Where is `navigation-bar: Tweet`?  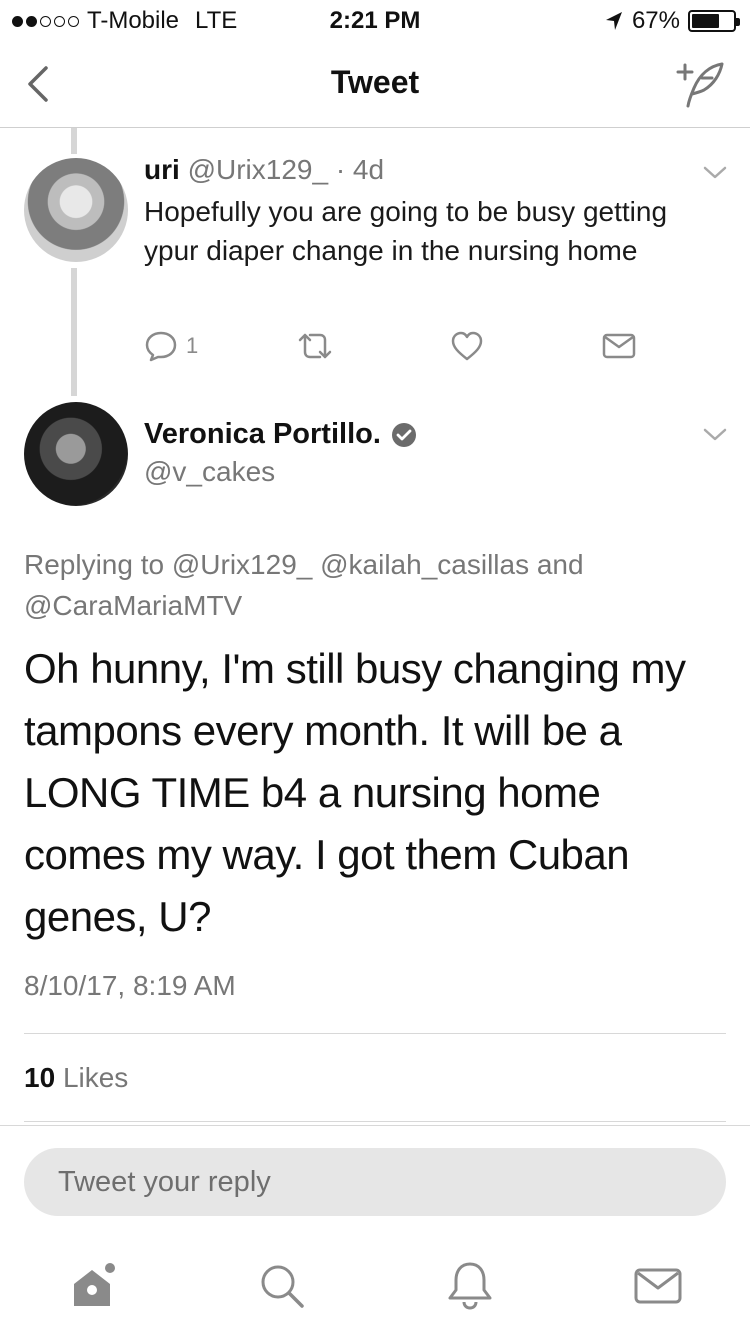
navigation-bar: Tweet is located at coordinates (375, 84).